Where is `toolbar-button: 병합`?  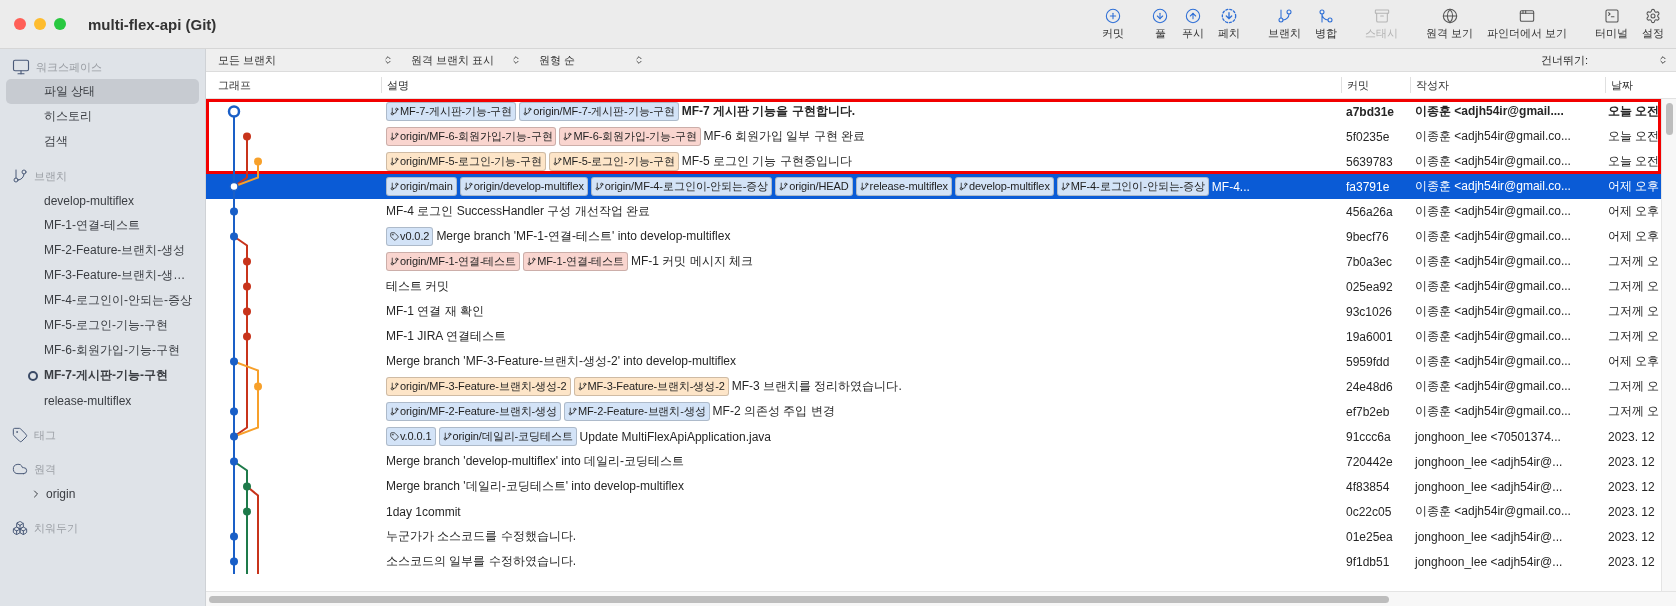 toolbar-button: 병합 is located at coordinates (1326, 24).